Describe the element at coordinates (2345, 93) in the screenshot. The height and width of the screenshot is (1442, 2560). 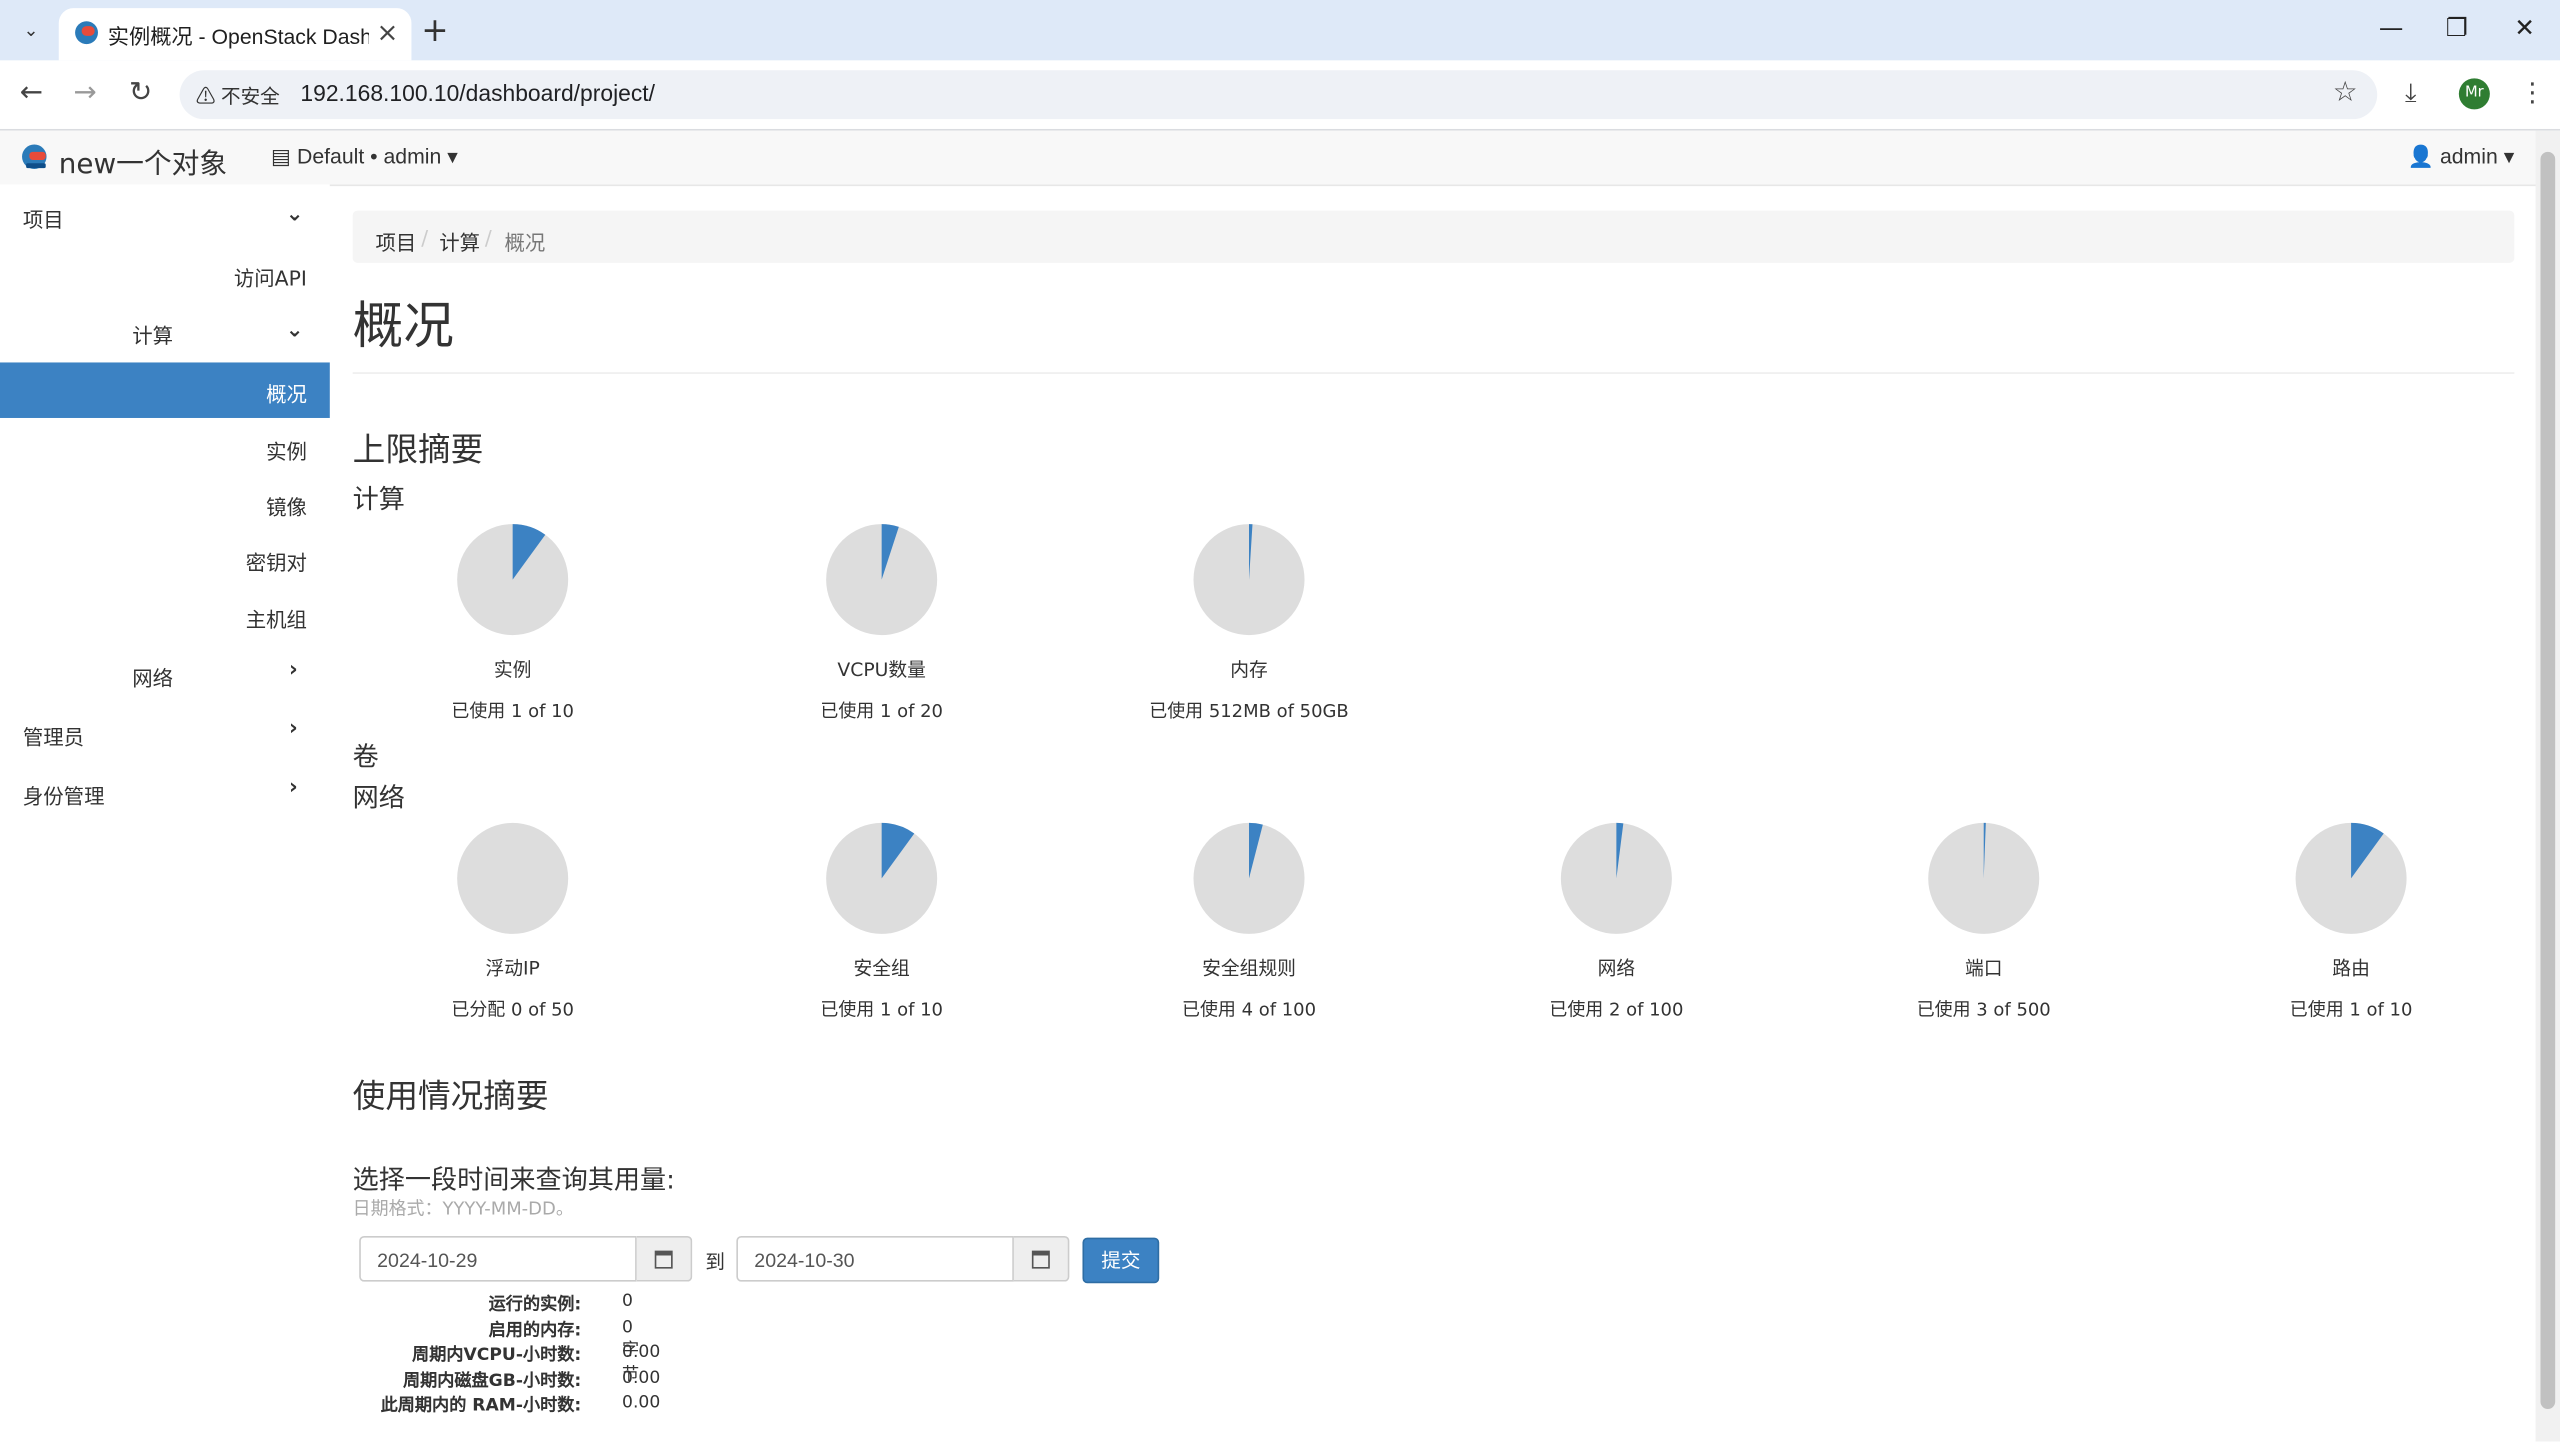
I see `bookmark-star-icon: ☆` at that location.